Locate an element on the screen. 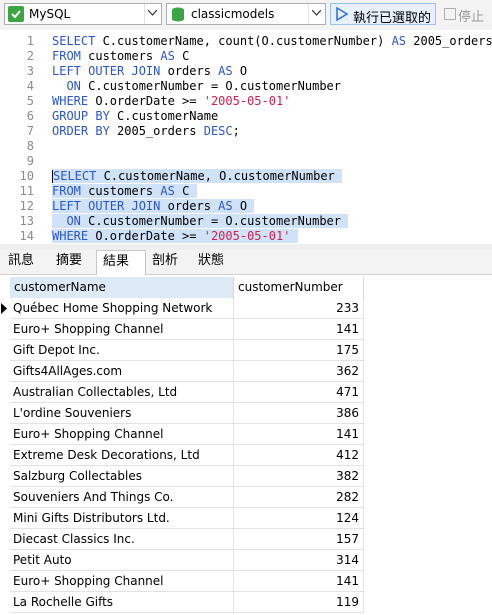  toolbar: MySQL classicmodels 執行已選取的 停止 is located at coordinates (246, 15).